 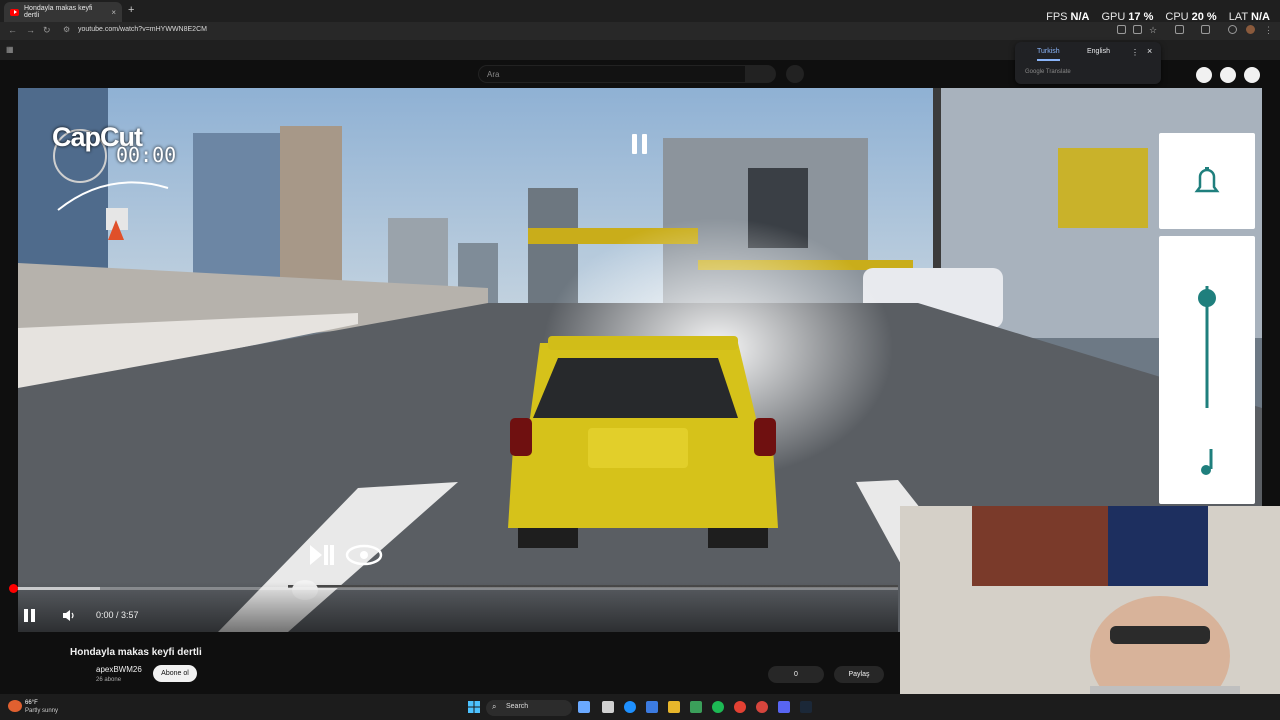 I want to click on store-icon, so click(x=696, y=707).